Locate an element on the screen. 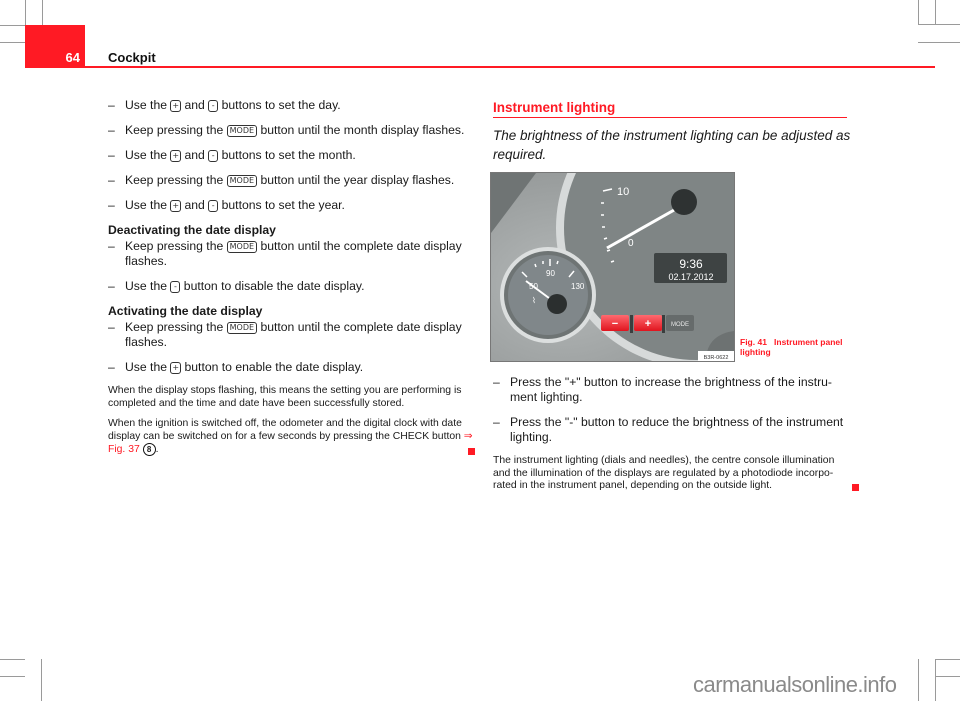  step-text: button to disable the date display. is located at coordinates (274, 286).